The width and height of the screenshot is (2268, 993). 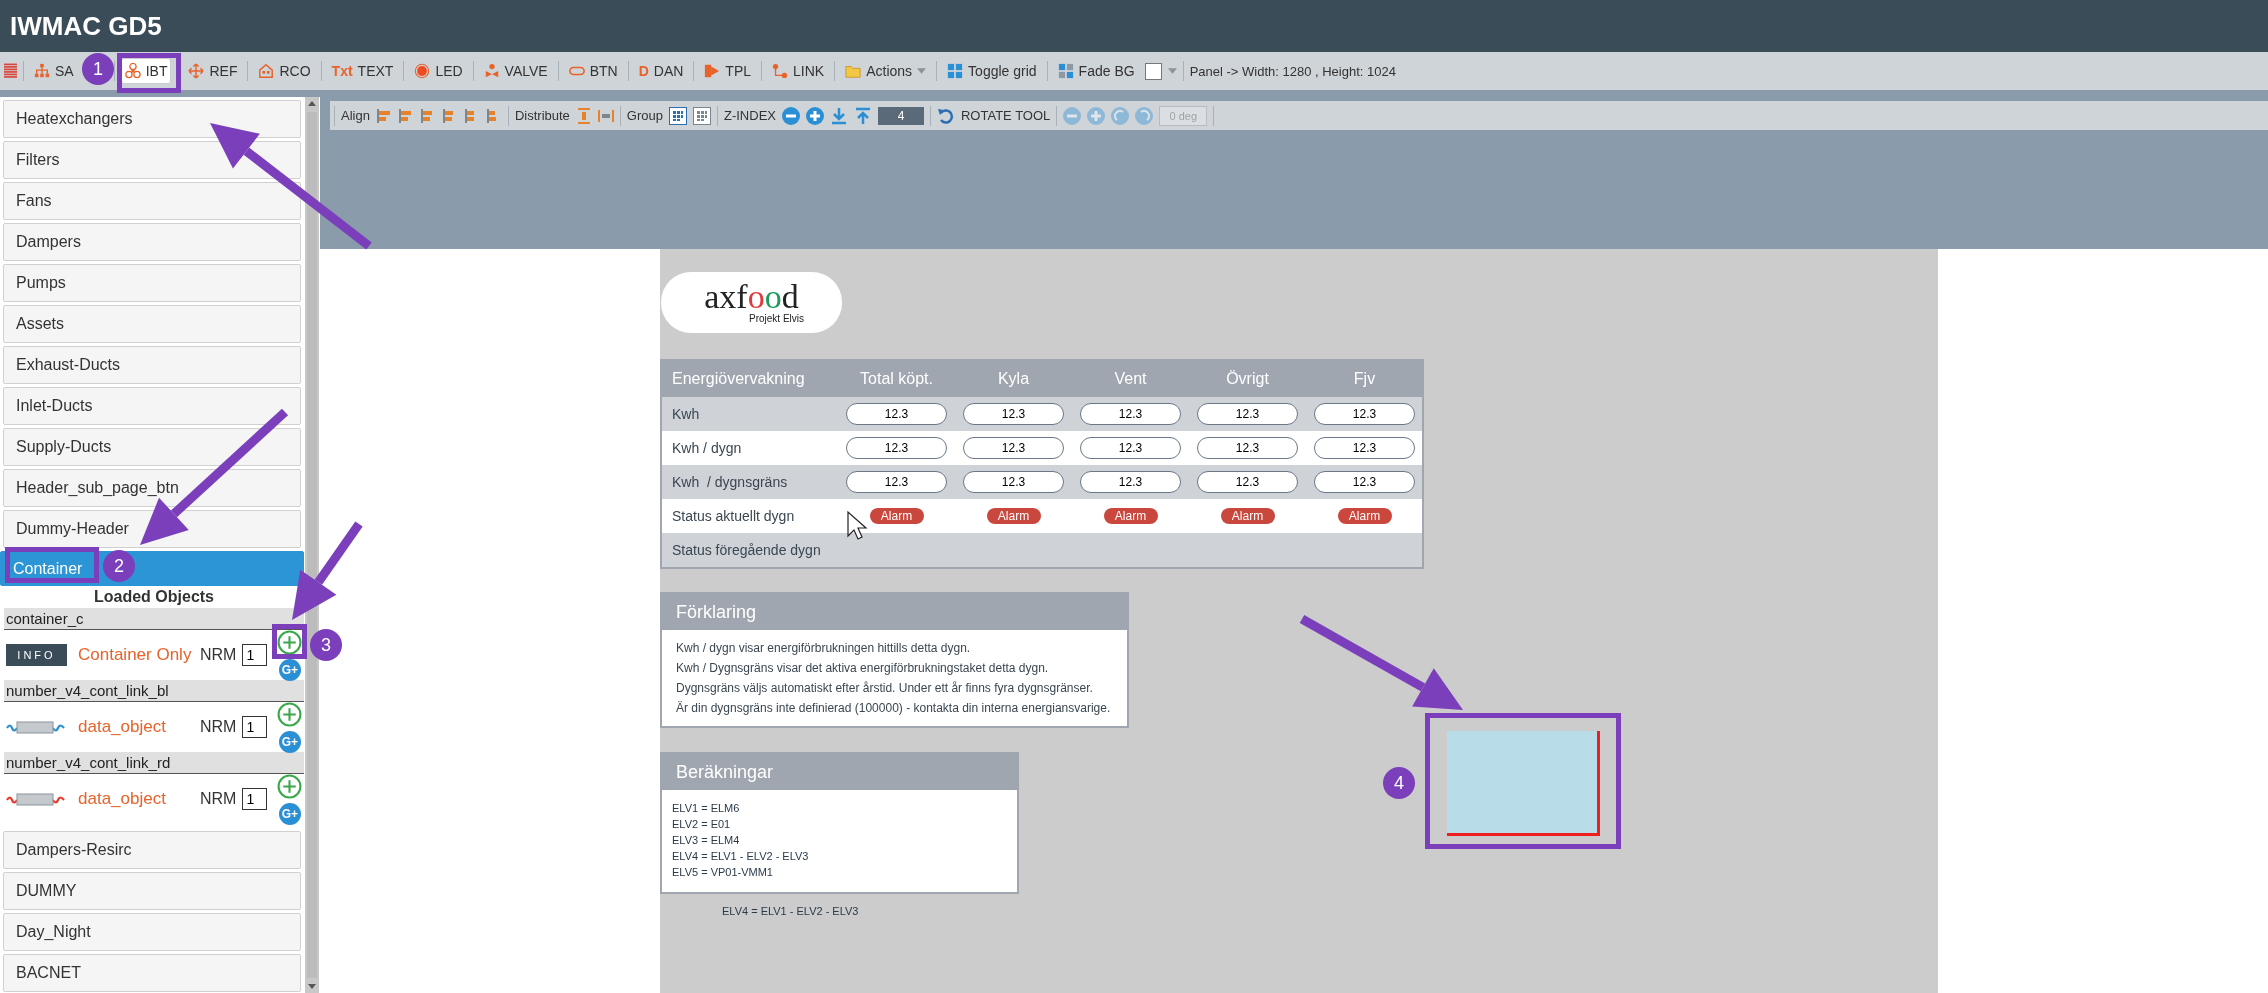 I want to click on sidebar-item: Pumps, so click(x=152, y=283).